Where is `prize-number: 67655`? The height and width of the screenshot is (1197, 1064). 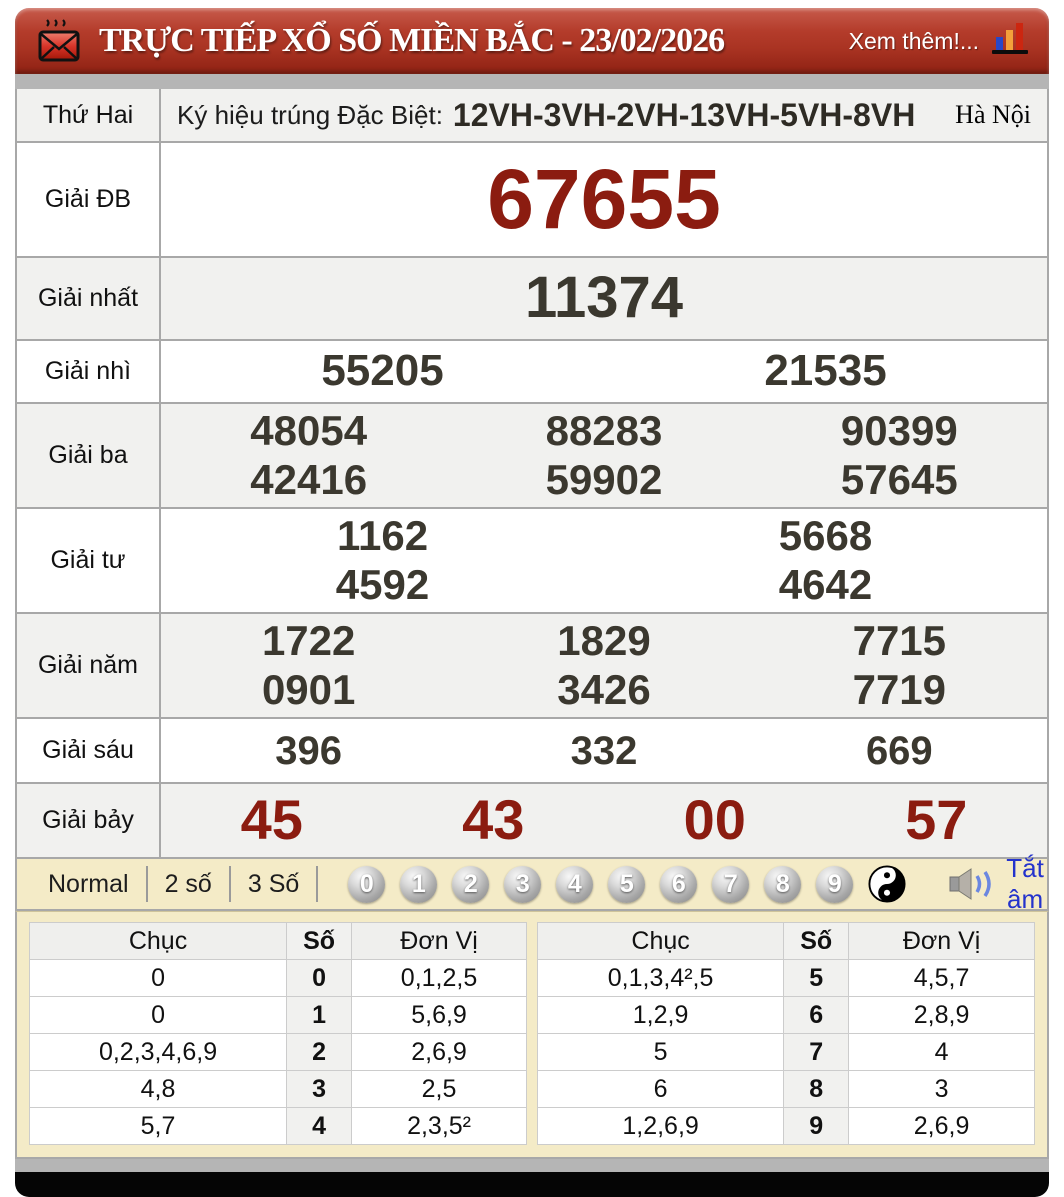
prize-number: 67655 is located at coordinates (604, 199).